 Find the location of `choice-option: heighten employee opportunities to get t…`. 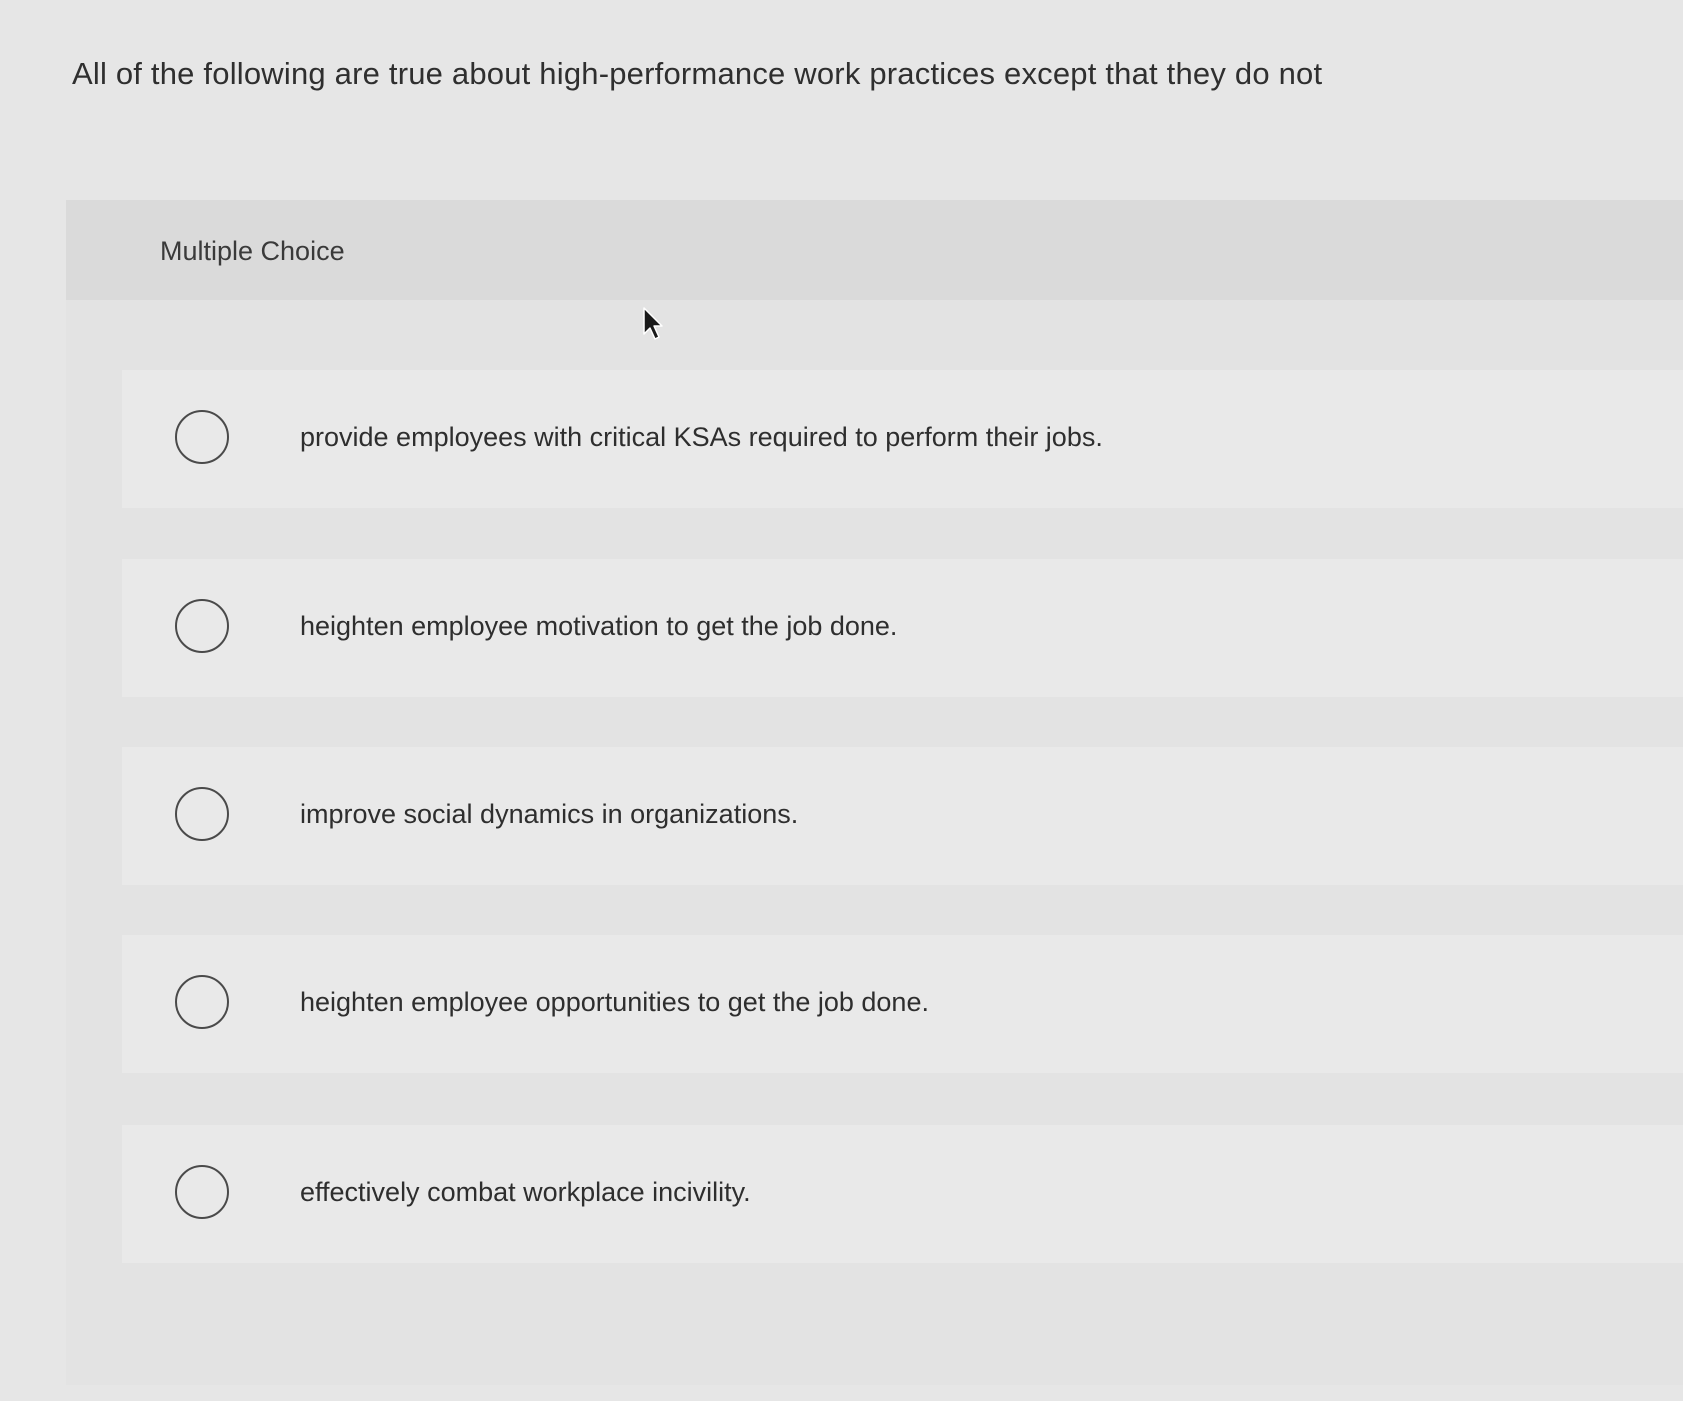

choice-option: heighten employee opportunities to get t… is located at coordinates (902, 1004).